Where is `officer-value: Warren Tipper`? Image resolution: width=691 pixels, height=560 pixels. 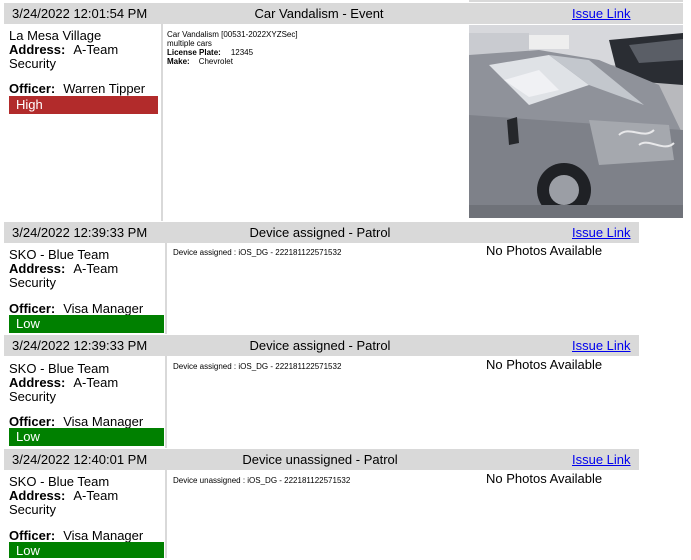 officer-value: Warren Tipper is located at coordinates (104, 88).